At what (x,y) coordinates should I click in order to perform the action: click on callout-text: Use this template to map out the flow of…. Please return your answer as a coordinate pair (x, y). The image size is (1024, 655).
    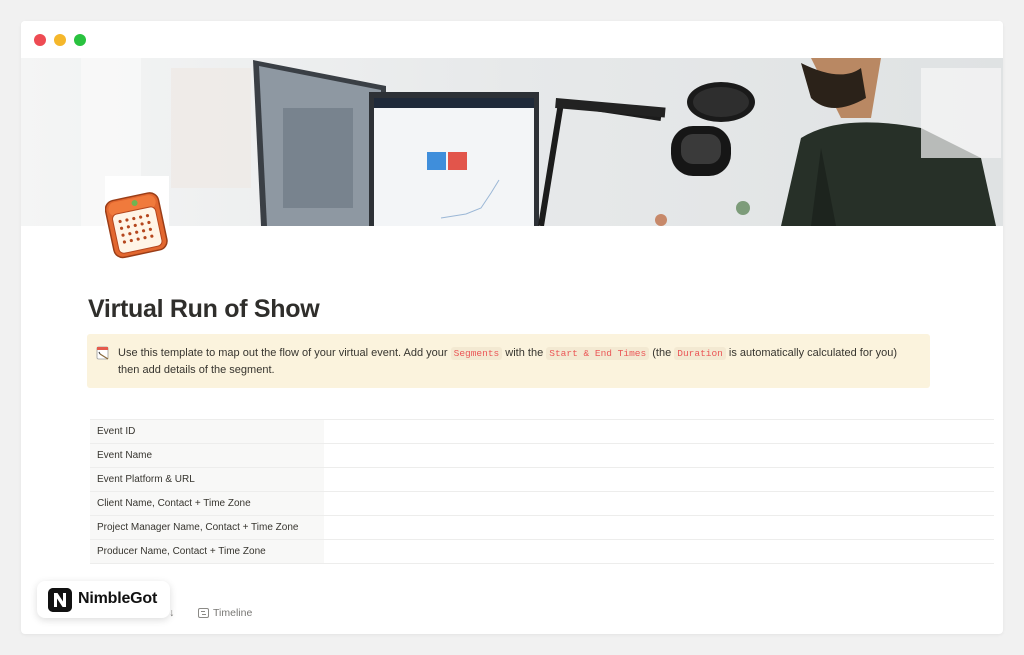
    Looking at the image, I should click on (518, 361).